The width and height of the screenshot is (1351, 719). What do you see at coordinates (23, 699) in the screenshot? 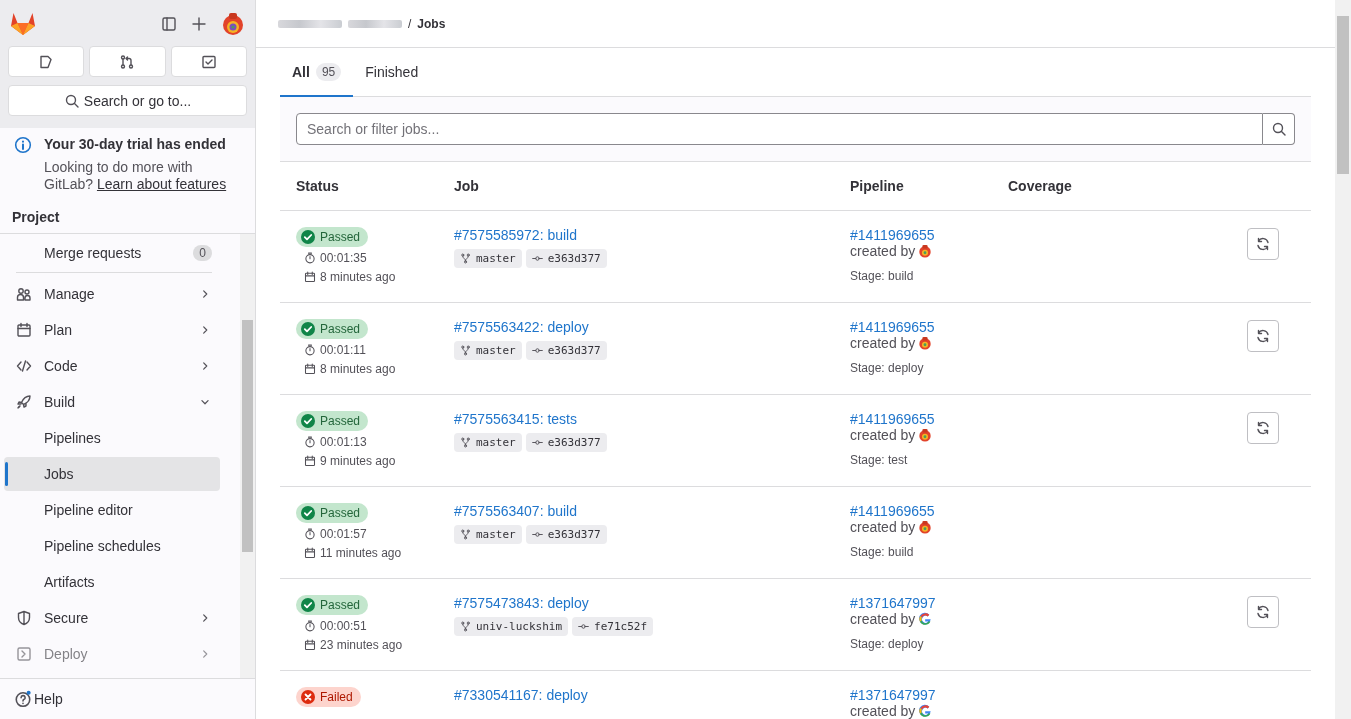
I see `help-icon` at bounding box center [23, 699].